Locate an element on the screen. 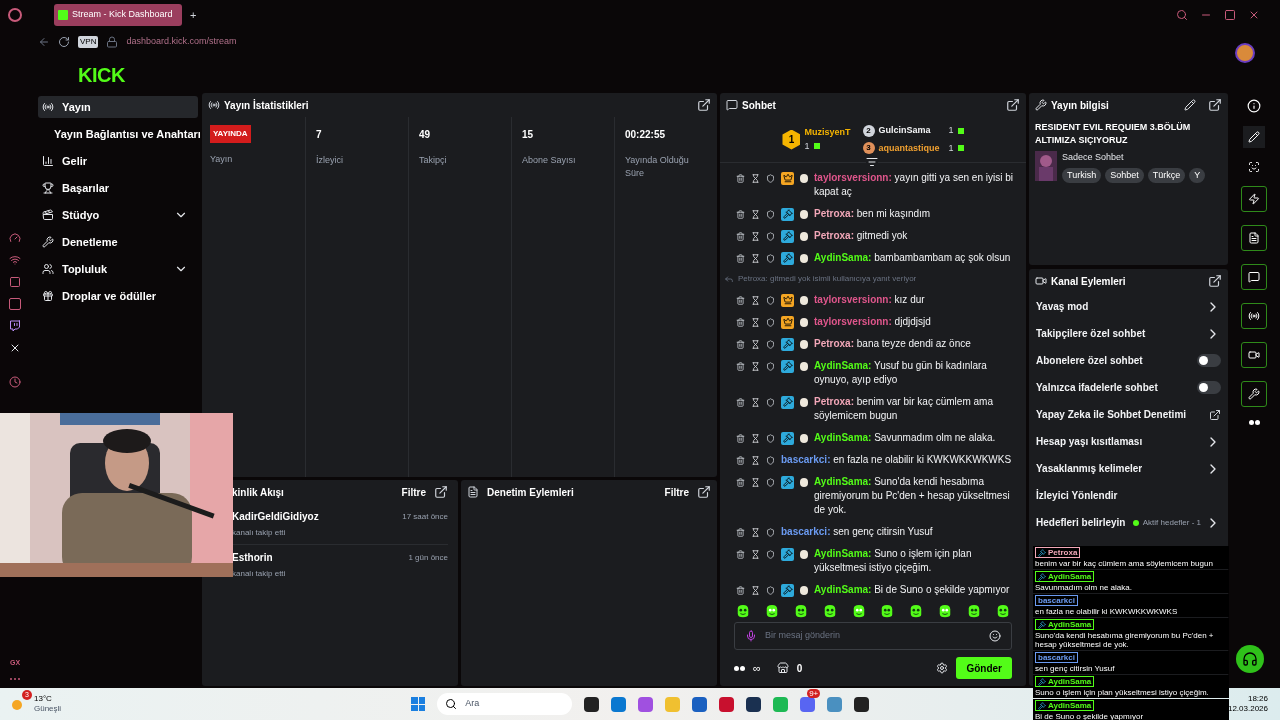 The image size is (1280, 720). nav-item: Yayın is located at coordinates (118, 107).